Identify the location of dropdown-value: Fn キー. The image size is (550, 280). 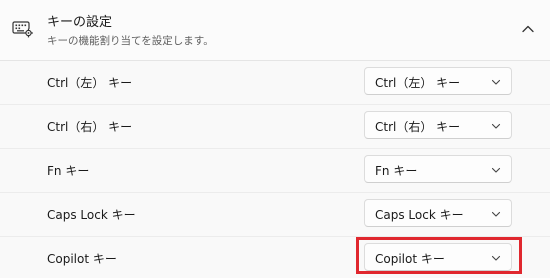
(396, 171).